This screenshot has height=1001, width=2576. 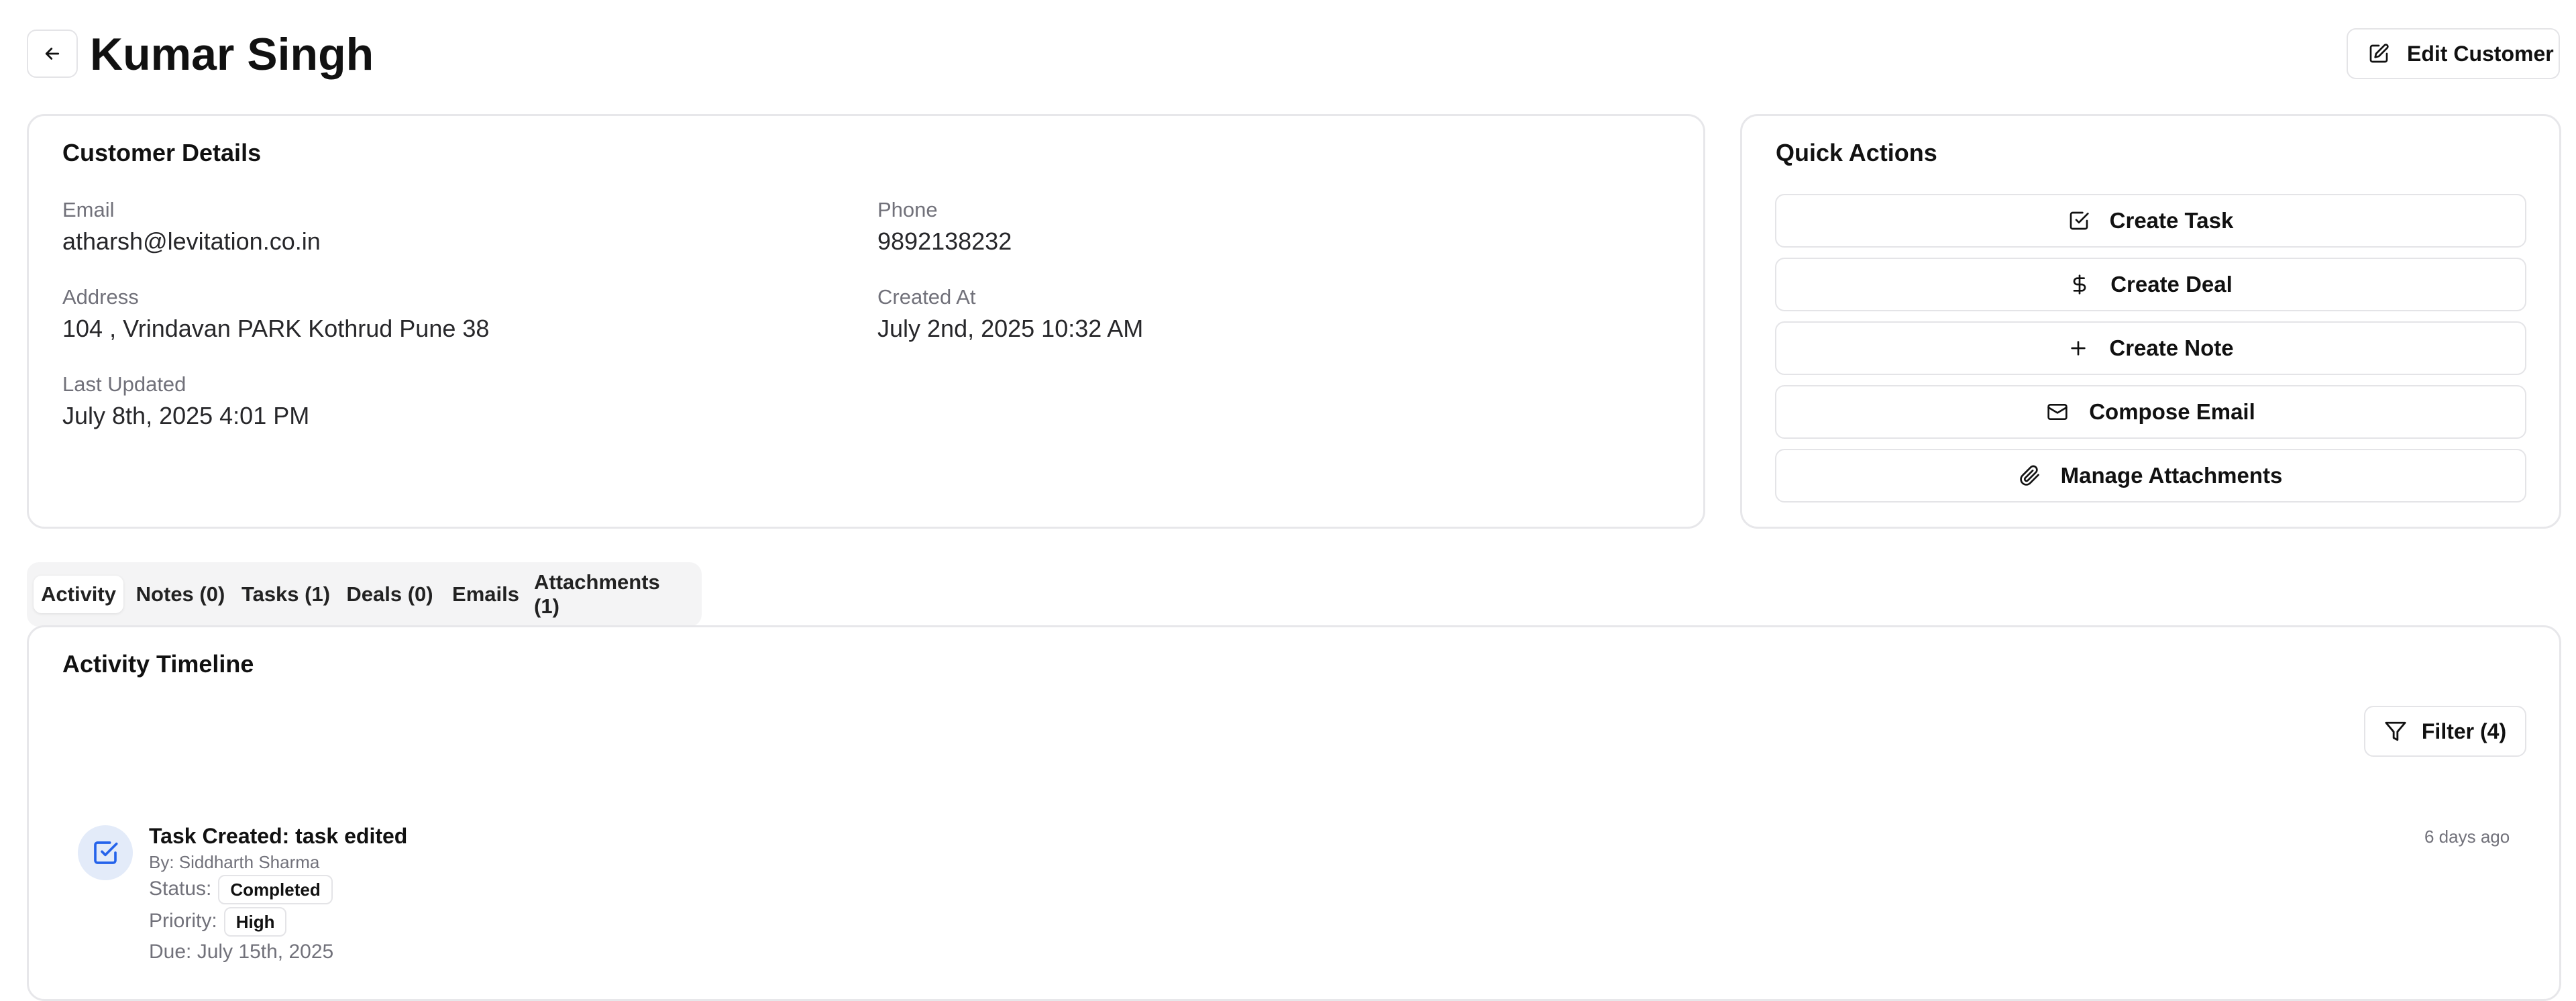 What do you see at coordinates (2171, 220) in the screenshot?
I see `create-task-label: Create Task` at bounding box center [2171, 220].